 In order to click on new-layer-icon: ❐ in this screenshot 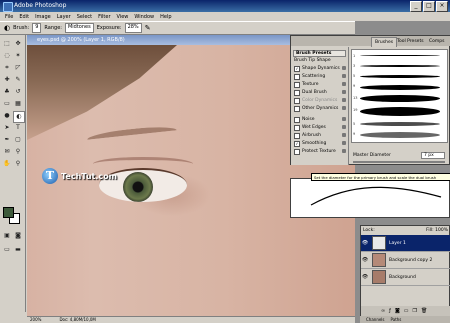, I will do `click(415, 311)`.